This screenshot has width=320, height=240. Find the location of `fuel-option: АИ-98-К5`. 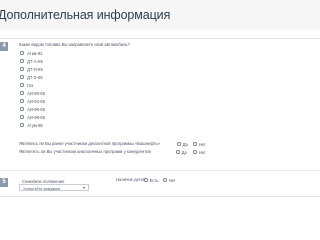

fuel-option: АИ-98-К5 is located at coordinates (32, 117).